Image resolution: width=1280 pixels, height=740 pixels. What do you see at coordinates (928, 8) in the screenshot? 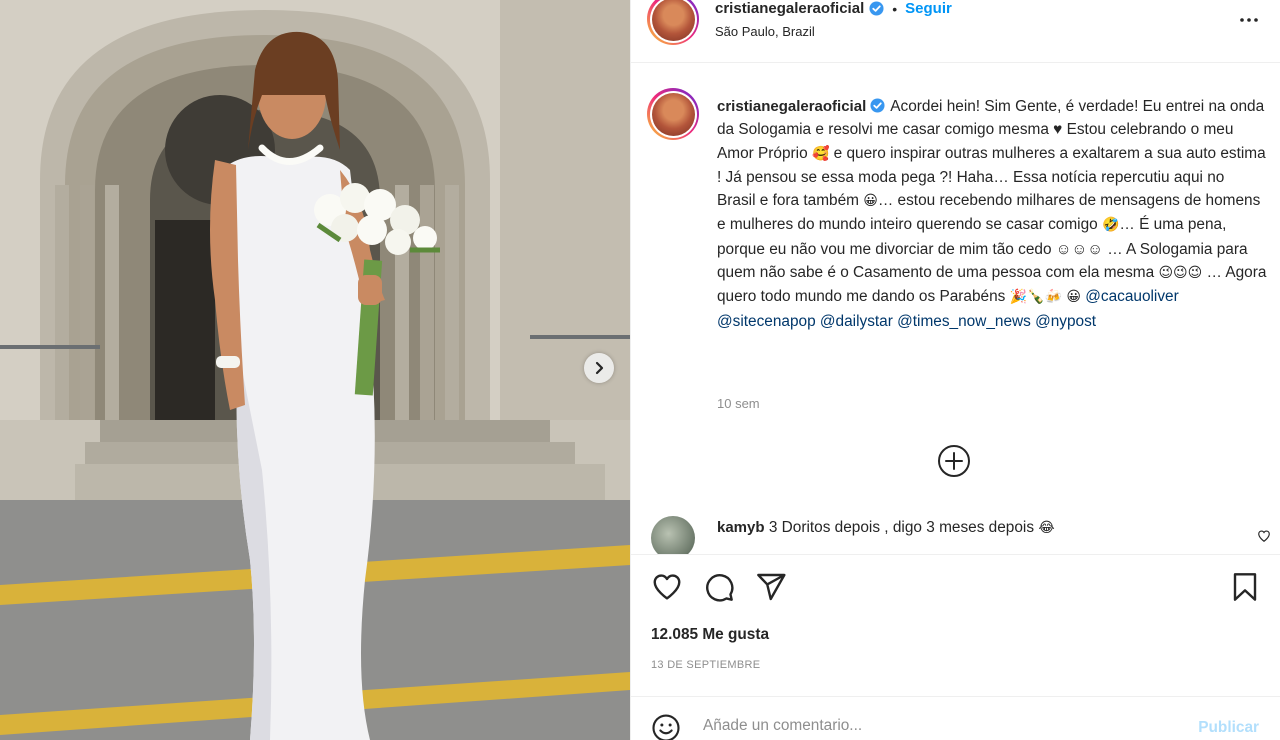
I see `follow-button: Seguir` at bounding box center [928, 8].